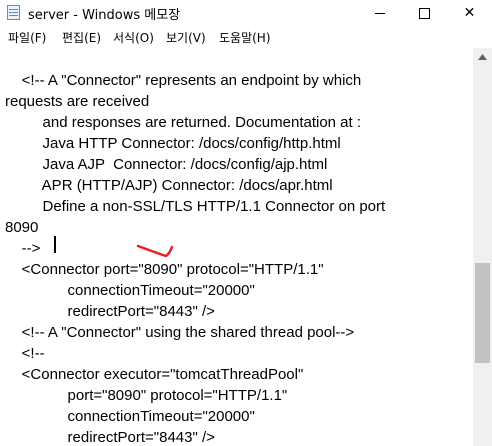 This screenshot has width=492, height=446. What do you see at coordinates (25, 353) in the screenshot?
I see `text-line: <!--` at bounding box center [25, 353].